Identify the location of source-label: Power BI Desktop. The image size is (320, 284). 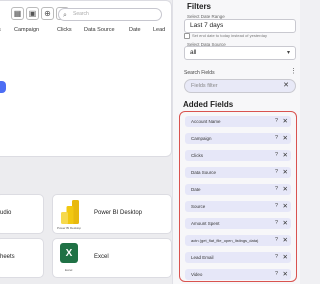
(118, 213).